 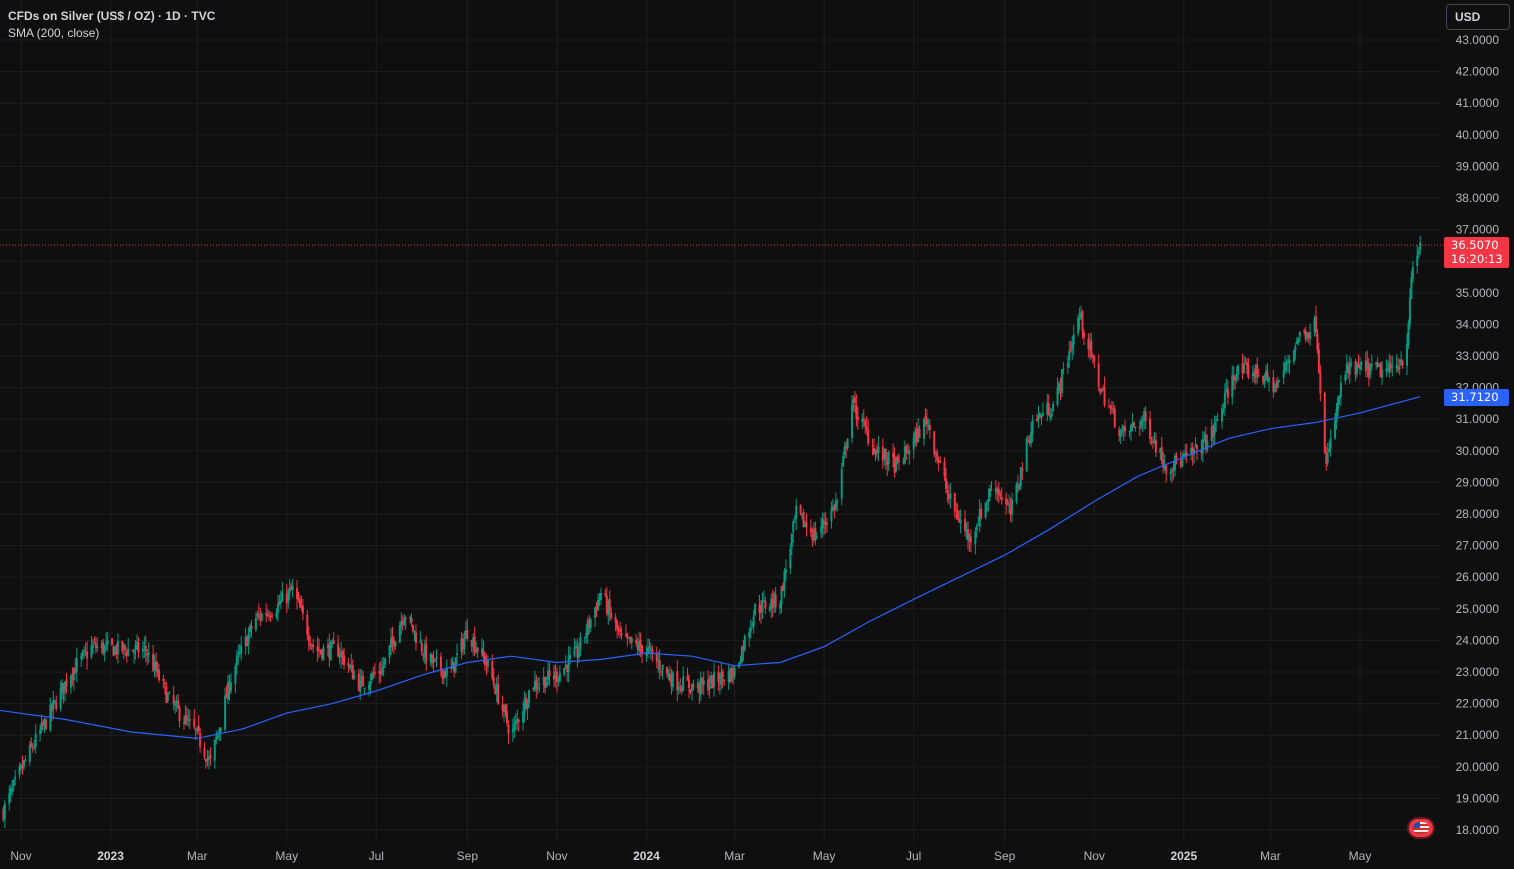 I want to click on us-flag-icon, so click(x=1421, y=828).